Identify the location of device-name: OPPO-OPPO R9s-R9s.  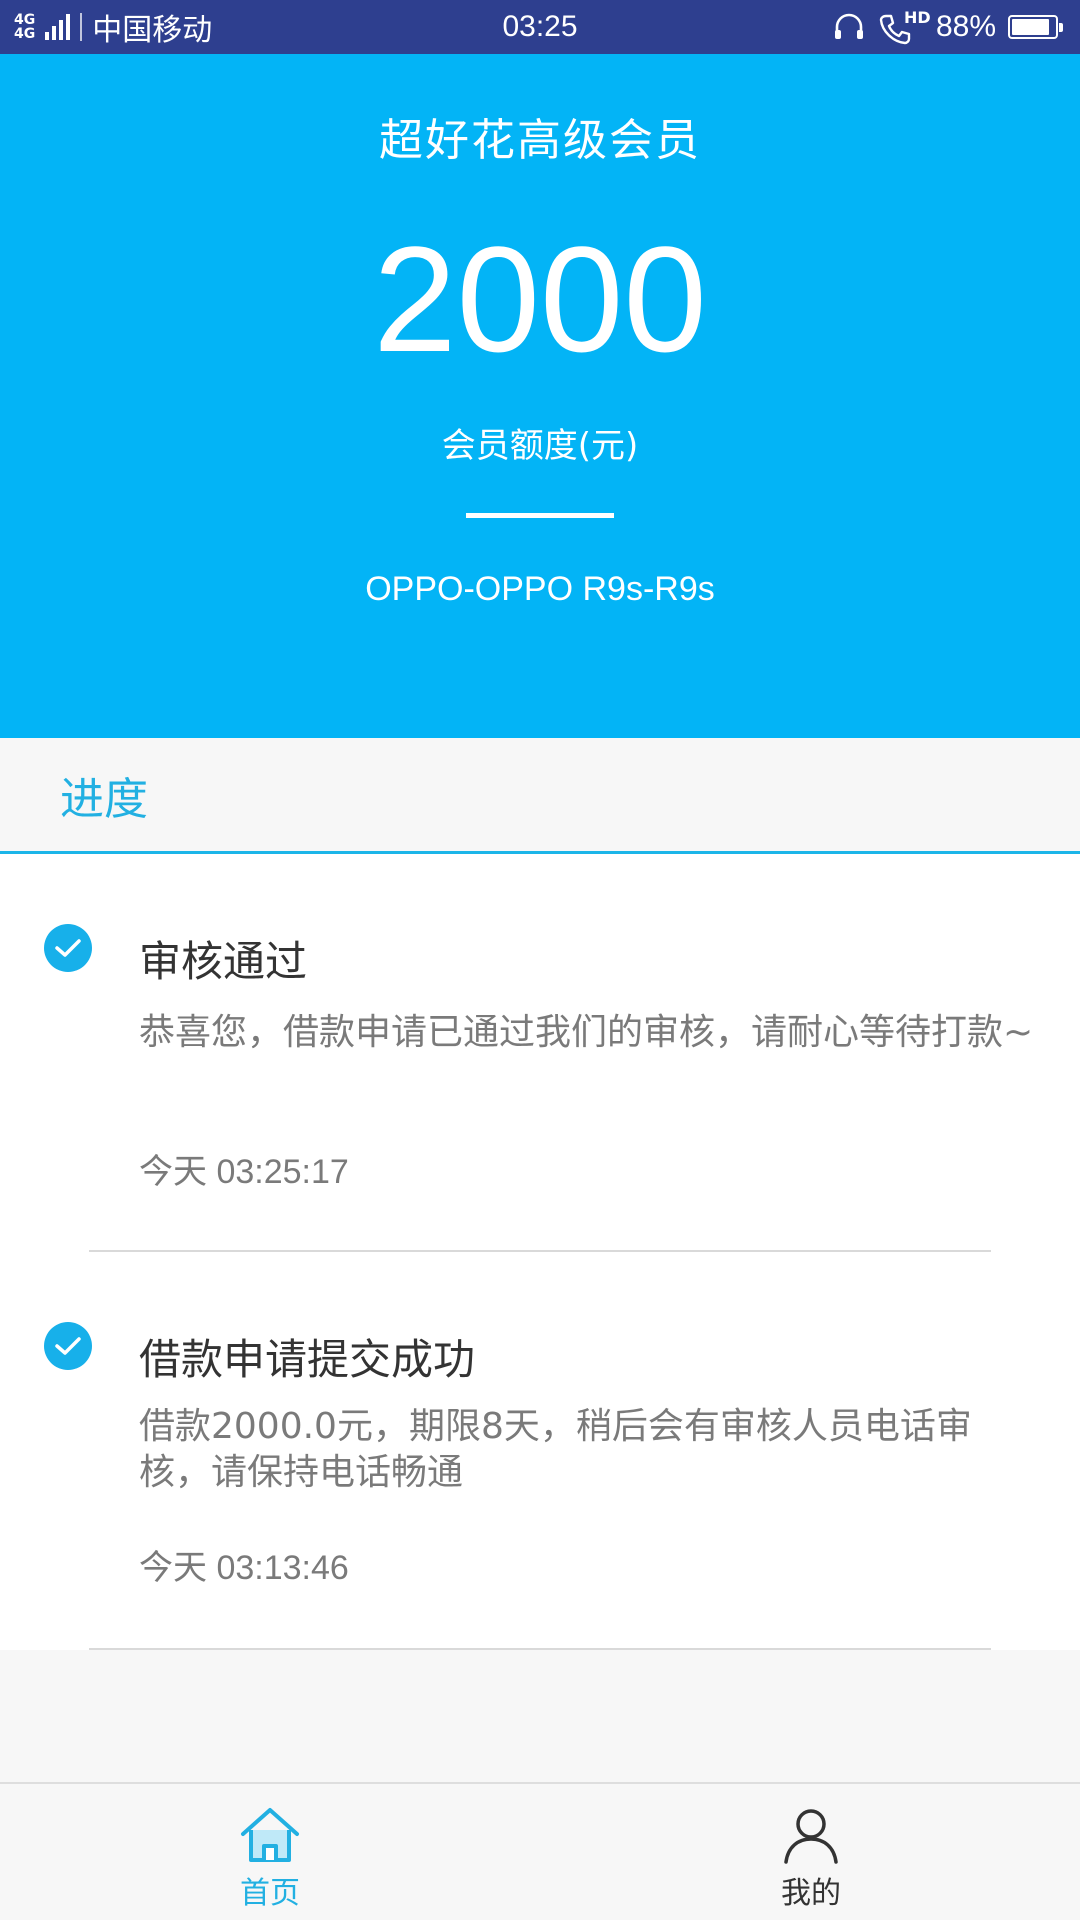
(540, 589).